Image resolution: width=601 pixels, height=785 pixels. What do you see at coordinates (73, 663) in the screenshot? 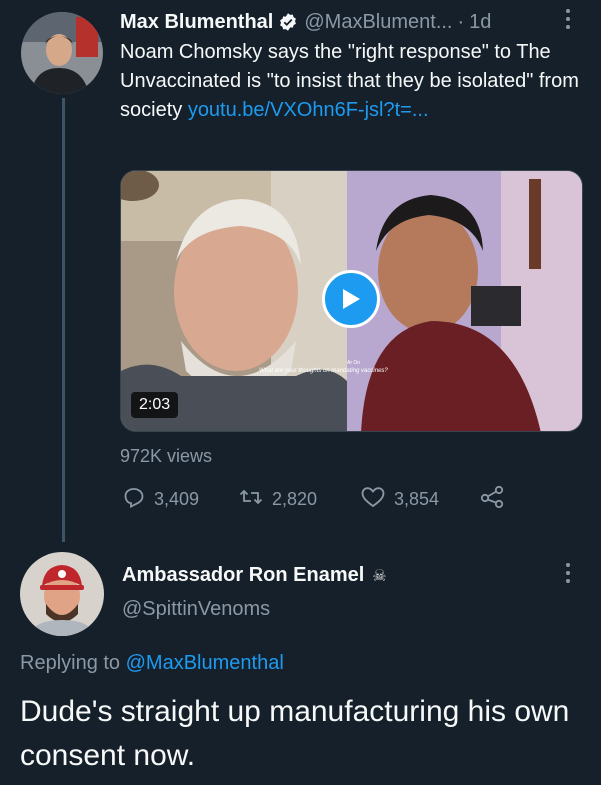
I see `replying-prefix: Replying to` at bounding box center [73, 663].